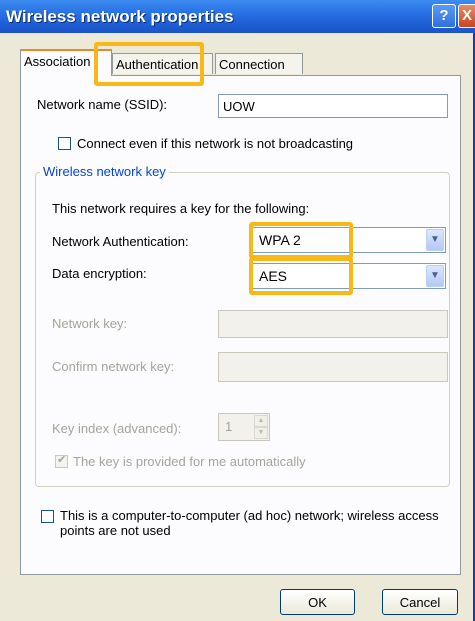  Describe the element at coordinates (261, 433) in the screenshot. I see `stepper-down-icon: ▼` at that location.